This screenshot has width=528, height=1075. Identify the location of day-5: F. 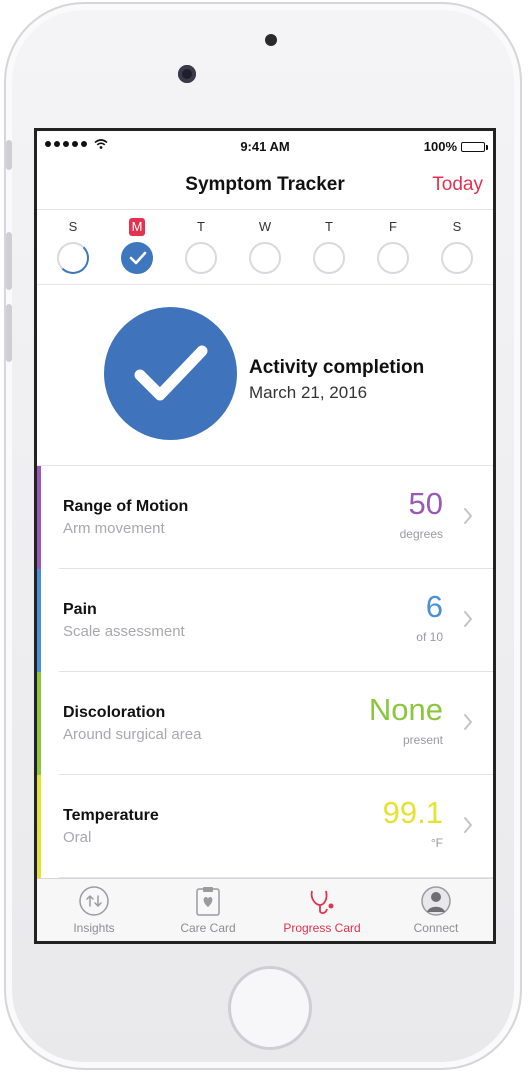
(393, 246).